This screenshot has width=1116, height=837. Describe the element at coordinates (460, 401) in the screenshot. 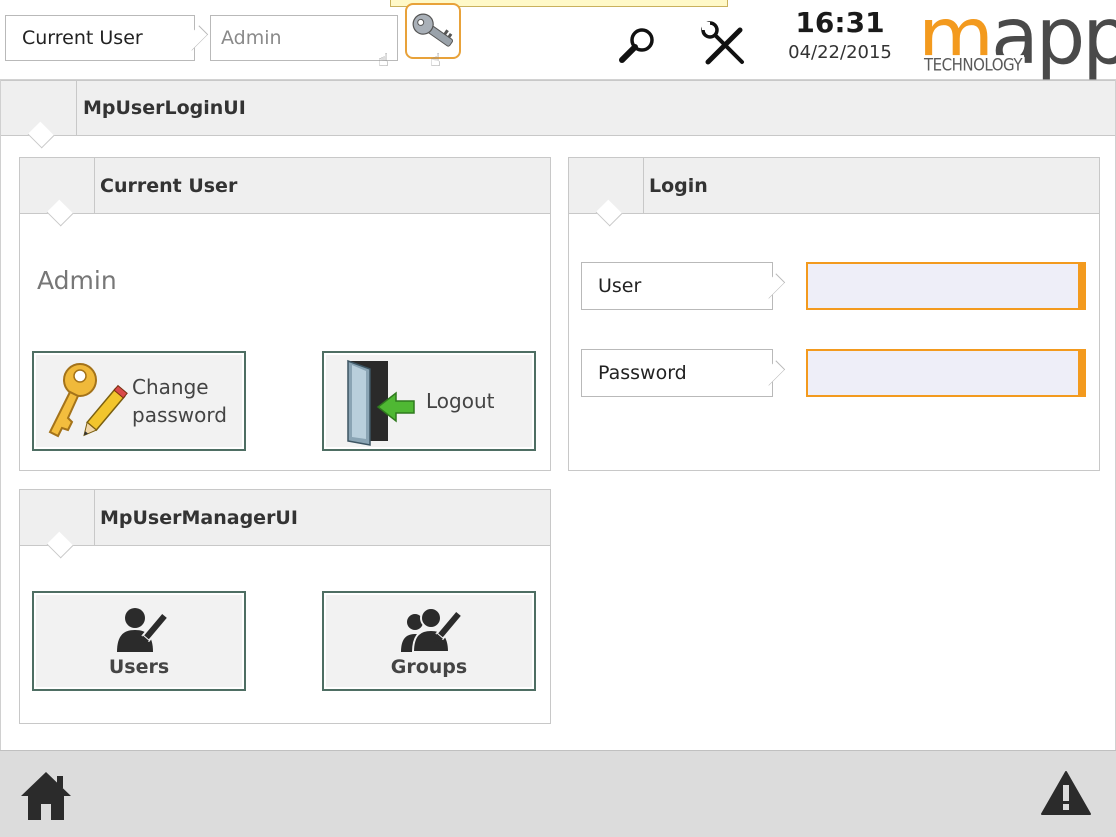

I see `logout-label: Logout` at that location.